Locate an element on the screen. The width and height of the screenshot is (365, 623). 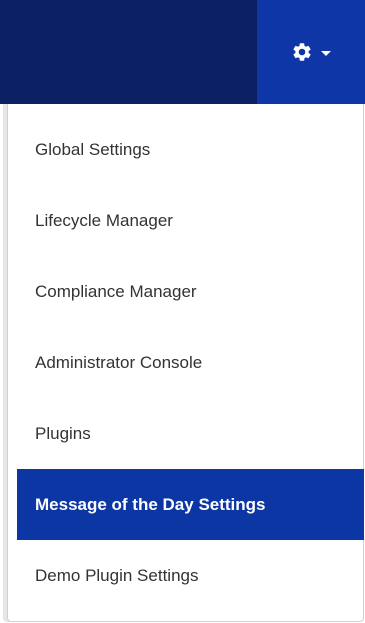
menu-item-demo-plugin-settings: Demo Plugin Settings is located at coordinates (185, 575).